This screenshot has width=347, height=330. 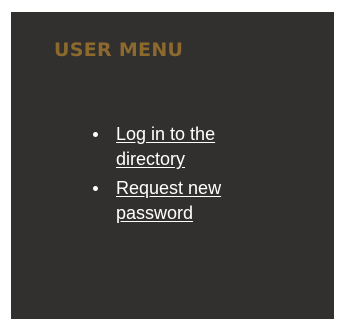 I want to click on list-item-login: Log in to the directory, so click(x=193, y=147).